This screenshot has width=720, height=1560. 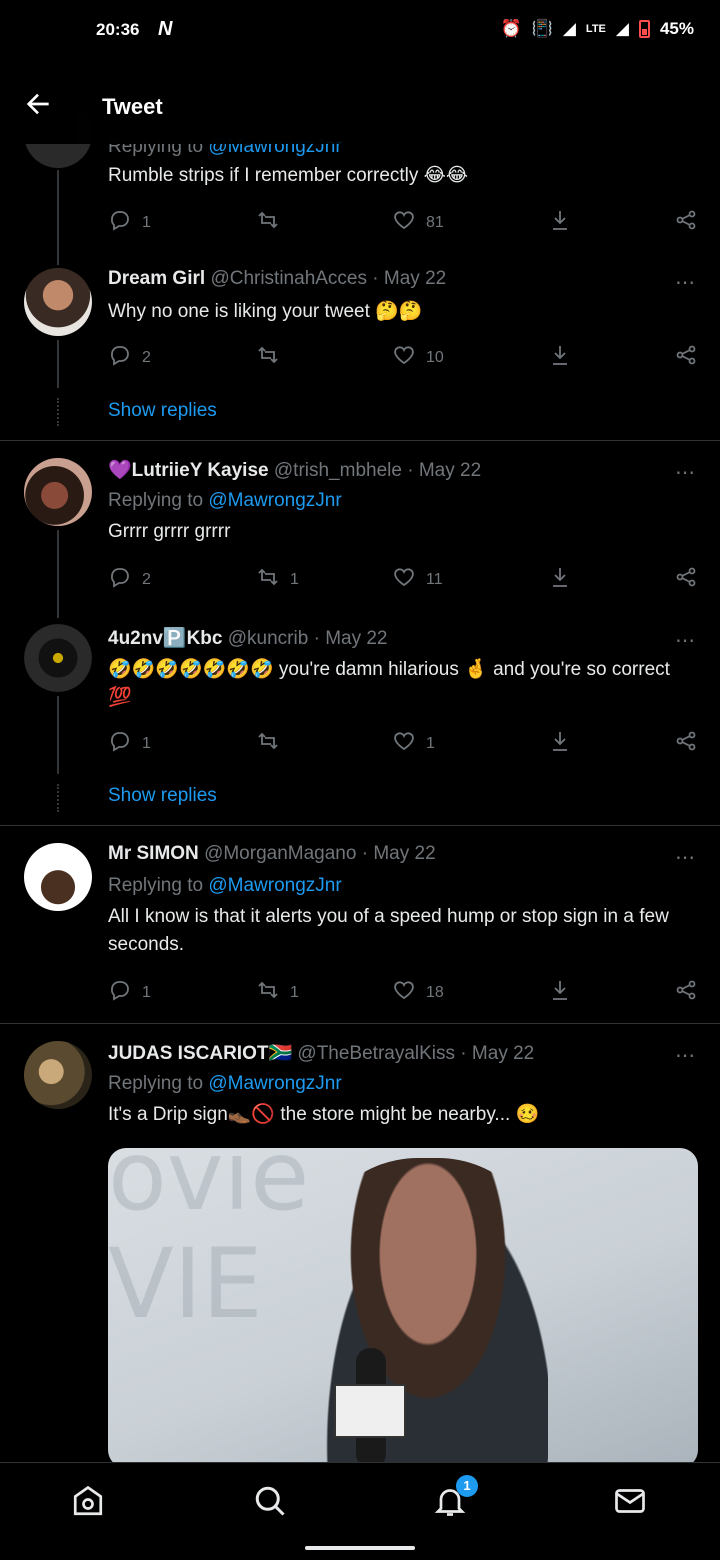 I want to click on battery-percent: 45%, so click(x=676, y=28).